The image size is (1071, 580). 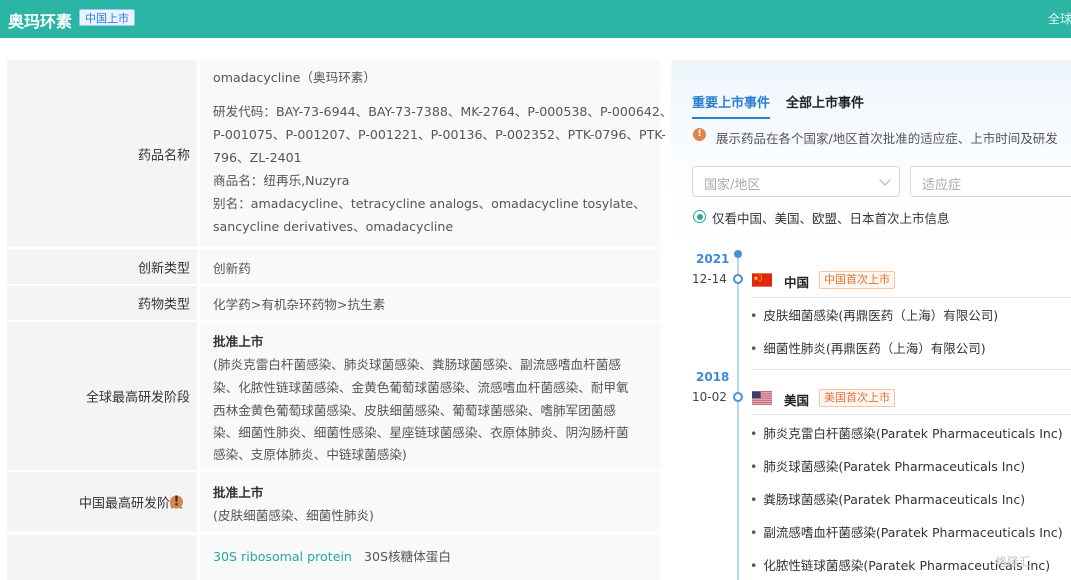 I want to click on row-label: 药品名称, so click(x=102, y=153).